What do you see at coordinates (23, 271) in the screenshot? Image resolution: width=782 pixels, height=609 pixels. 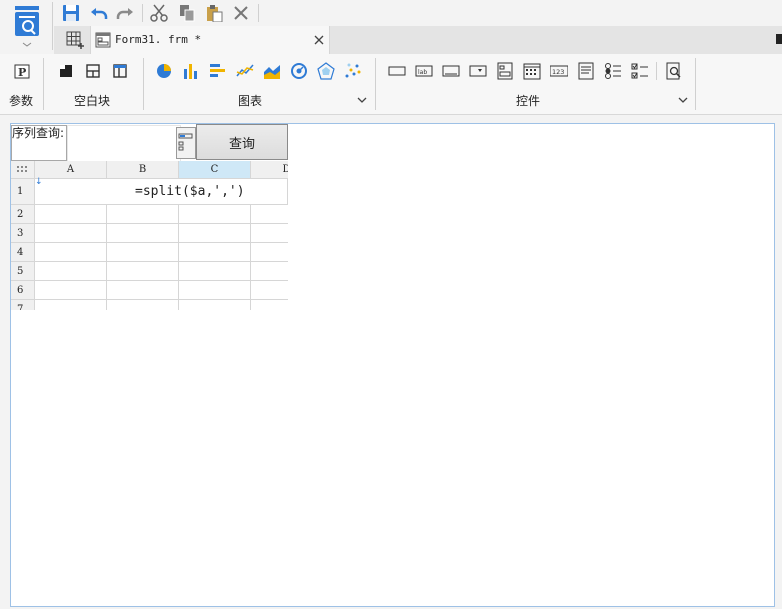 I see `row-header-5: 5` at bounding box center [23, 271].